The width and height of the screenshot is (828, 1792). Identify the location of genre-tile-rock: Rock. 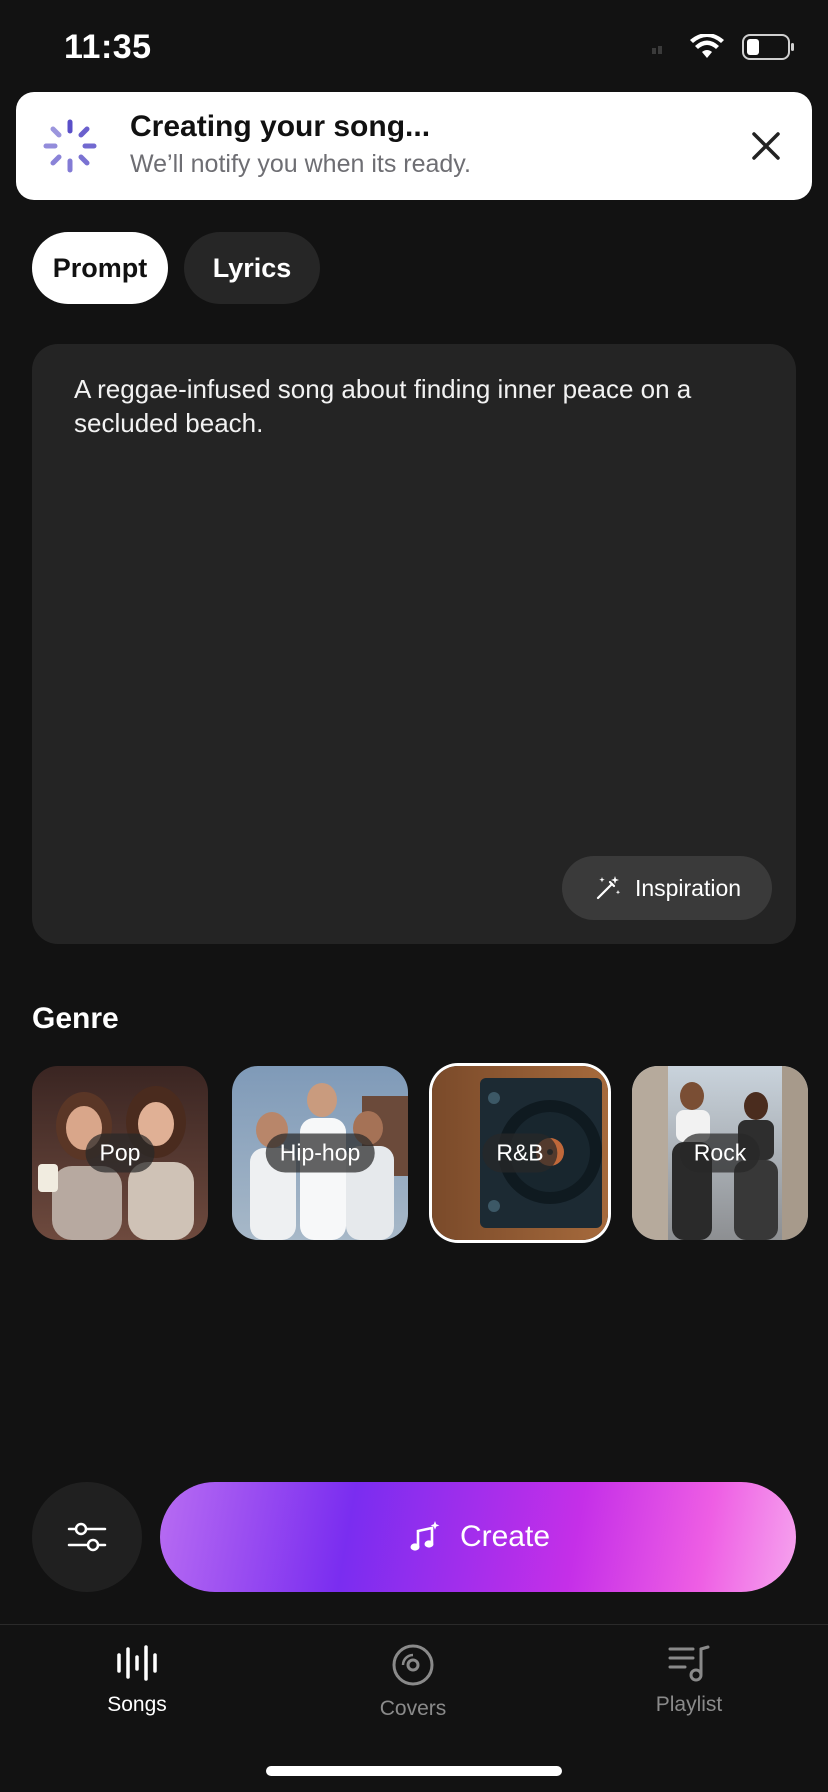
(720, 1153).